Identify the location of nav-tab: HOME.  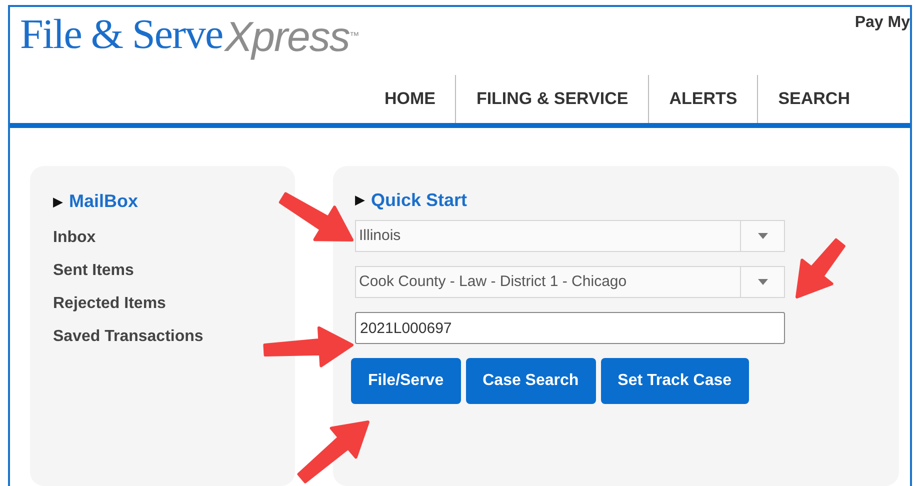
(410, 98).